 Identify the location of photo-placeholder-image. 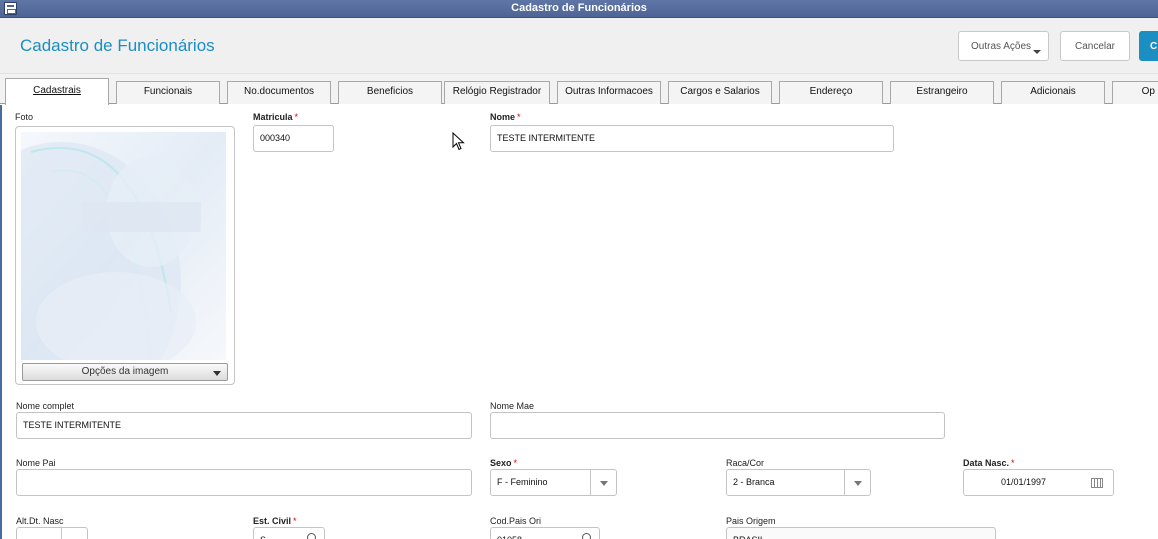
(123, 246).